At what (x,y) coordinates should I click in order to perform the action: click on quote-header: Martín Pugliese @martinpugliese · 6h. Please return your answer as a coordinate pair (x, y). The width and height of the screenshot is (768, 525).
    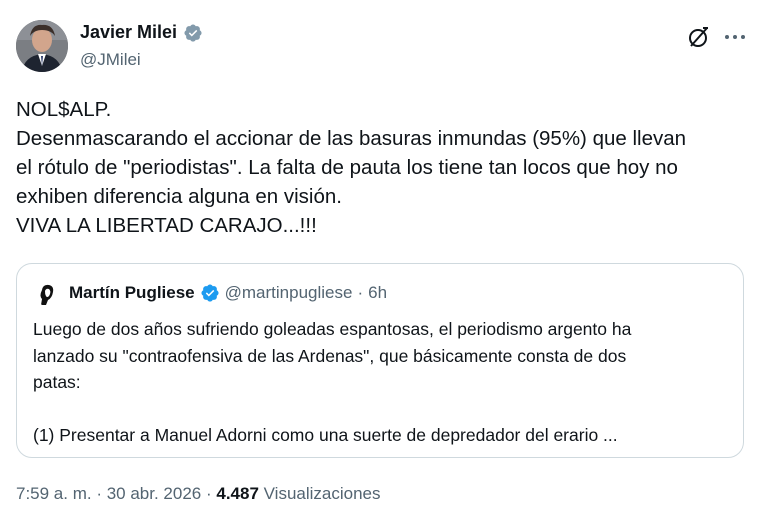
    Looking at the image, I should click on (228, 293).